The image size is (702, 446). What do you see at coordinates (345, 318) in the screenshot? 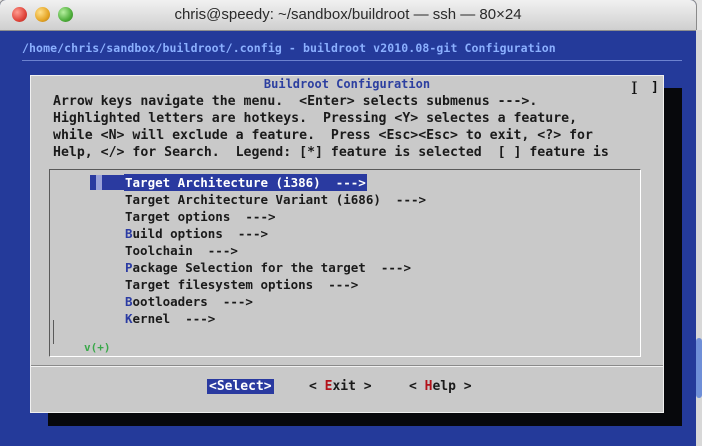
I see `menu-item-kernel: Kernel --->` at bounding box center [345, 318].